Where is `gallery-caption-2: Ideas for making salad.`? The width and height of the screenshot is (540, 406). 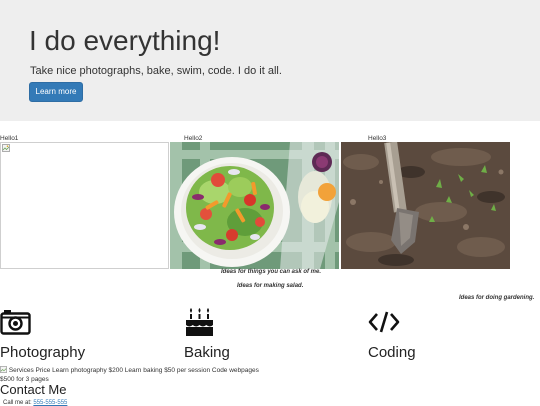 gallery-caption-2: Ideas for making salad. is located at coordinates (270, 286).